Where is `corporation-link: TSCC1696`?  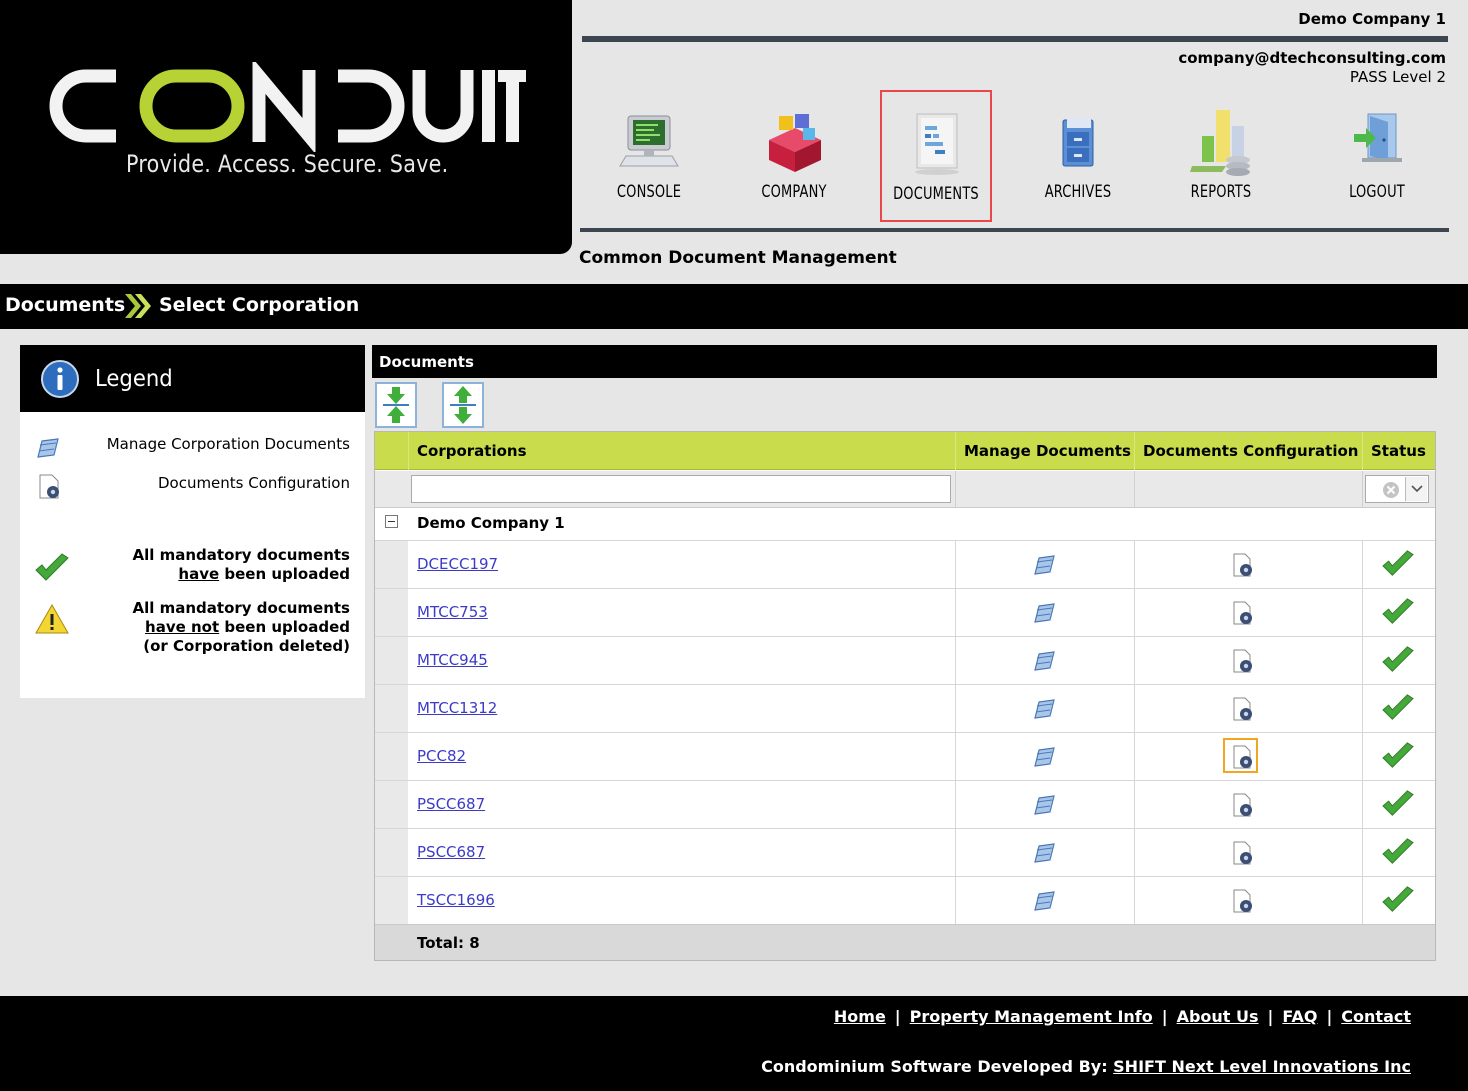 corporation-link: TSCC1696 is located at coordinates (456, 900).